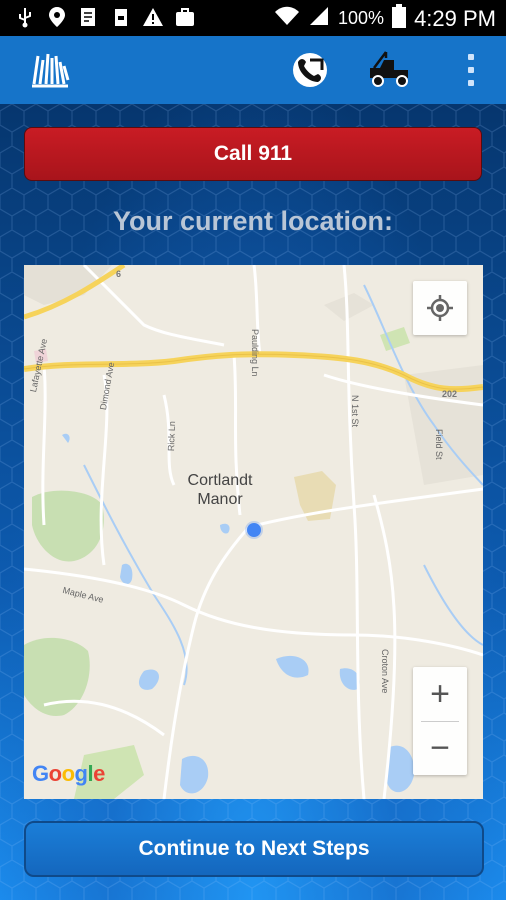 The height and width of the screenshot is (900, 506). I want to click on highway-shield-label: 202, so click(450, 394).